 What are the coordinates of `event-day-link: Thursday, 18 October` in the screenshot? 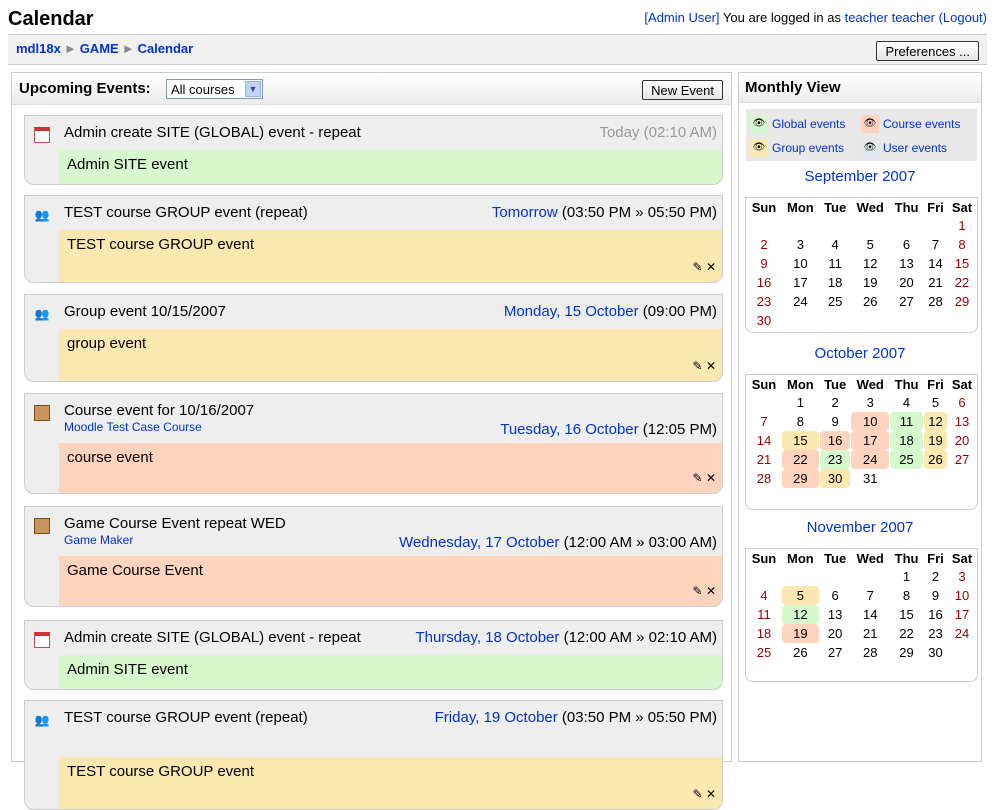 It's located at (487, 637).